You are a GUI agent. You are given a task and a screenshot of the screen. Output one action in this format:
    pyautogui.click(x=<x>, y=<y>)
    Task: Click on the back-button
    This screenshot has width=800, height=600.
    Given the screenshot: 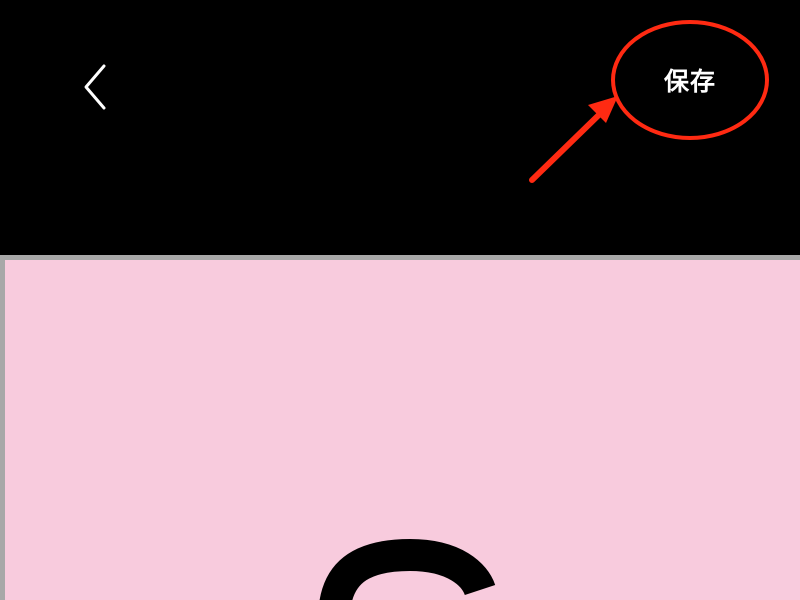 What is the action you would take?
    pyautogui.click(x=96, y=87)
    